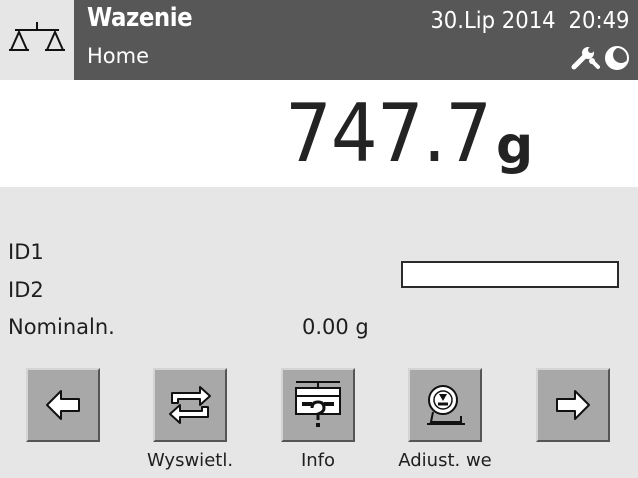  Describe the element at coordinates (388, 133) in the screenshot. I see `weight-value: 747.7` at that location.